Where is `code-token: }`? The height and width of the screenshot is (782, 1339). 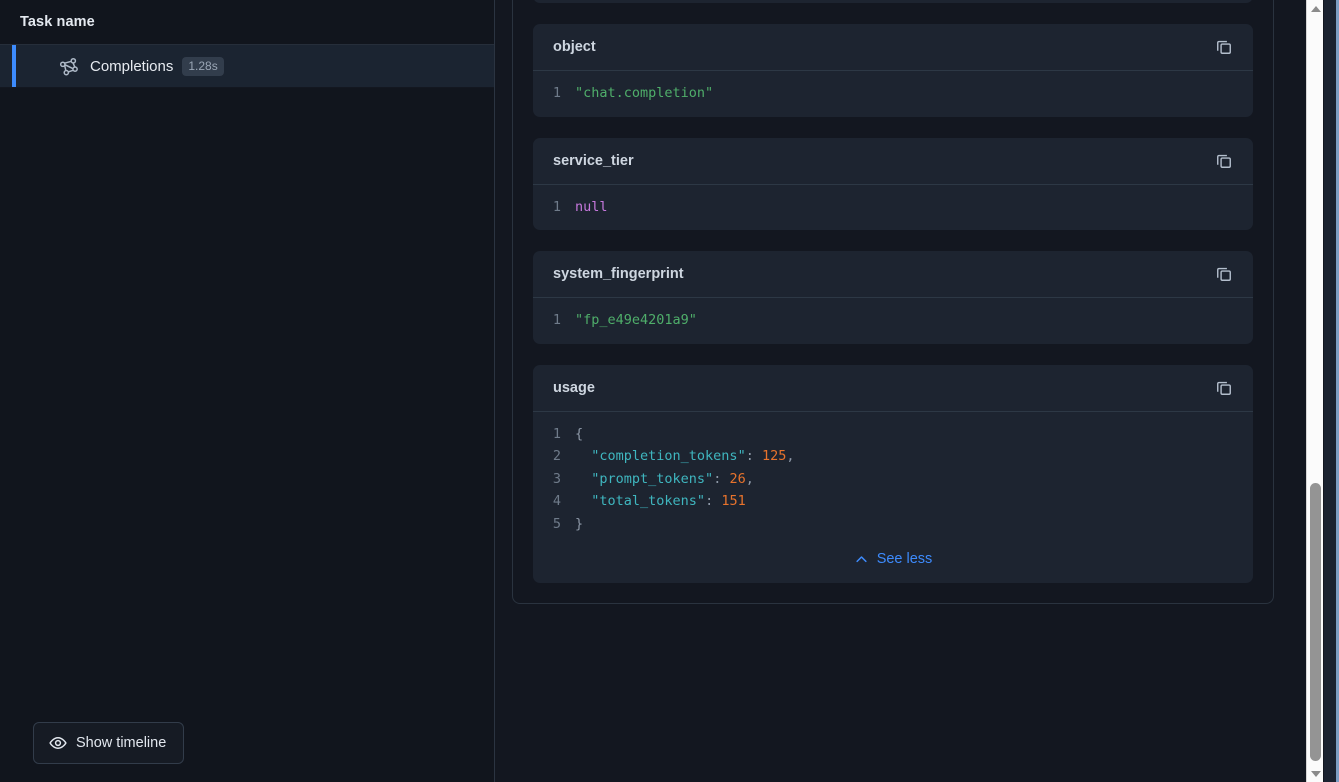
code-token: } is located at coordinates (579, 523).